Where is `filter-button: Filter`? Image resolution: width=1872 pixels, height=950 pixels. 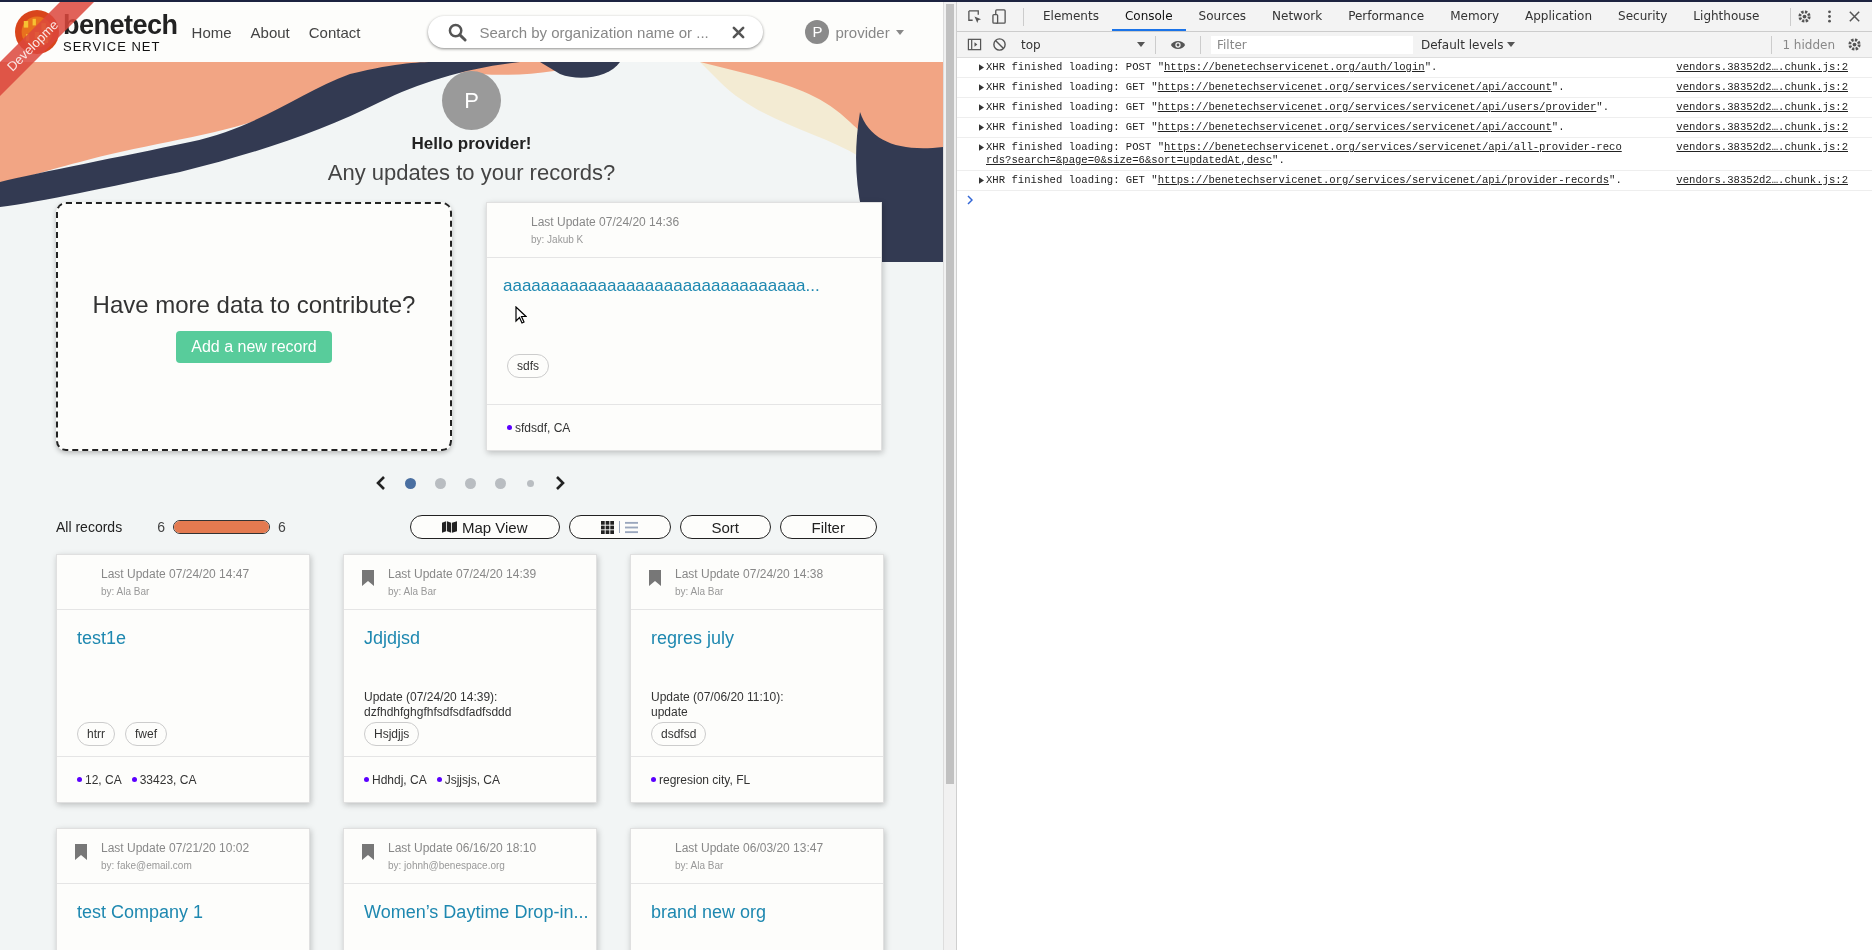 filter-button: Filter is located at coordinates (828, 527).